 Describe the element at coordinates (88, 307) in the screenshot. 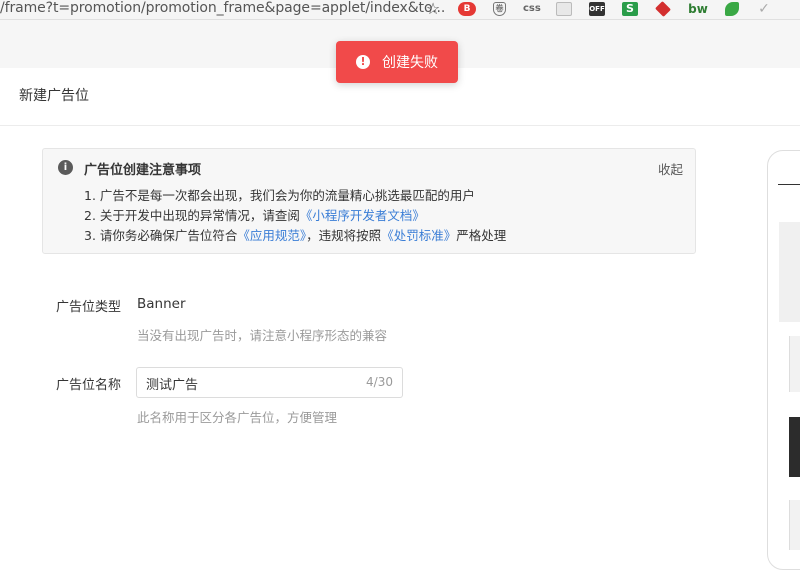

I see `ad-type-label: 广告位类型` at that location.